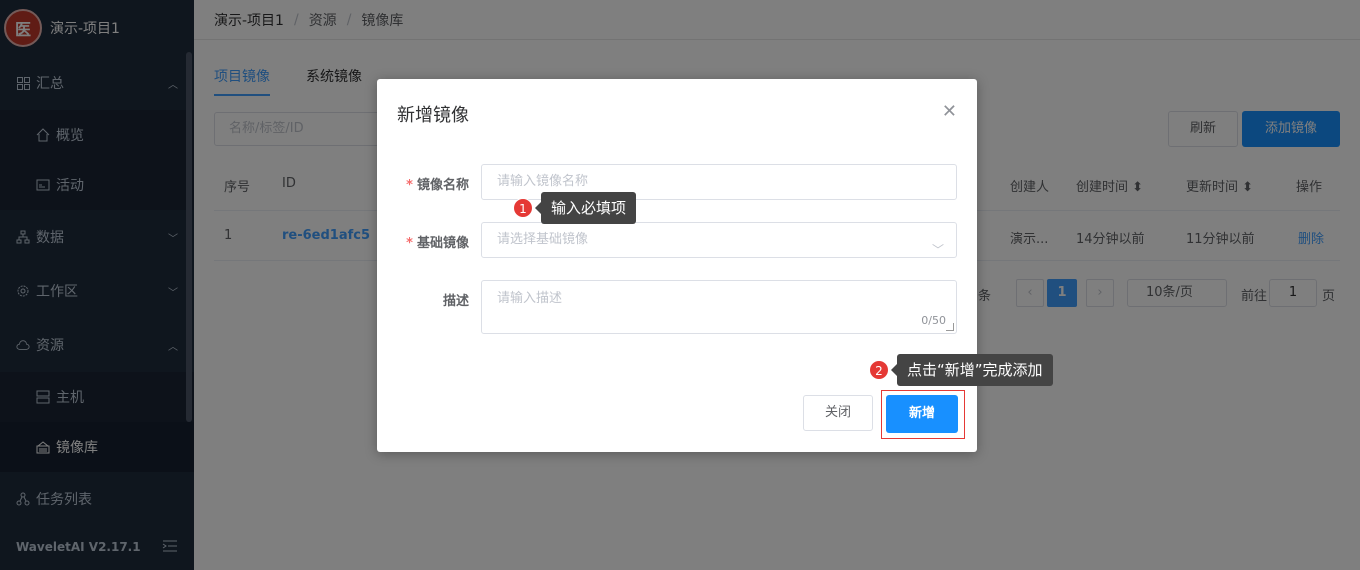 This screenshot has height=570, width=1360. What do you see at coordinates (442, 185) in the screenshot?
I see `name-label-text: 镜像名称` at bounding box center [442, 185].